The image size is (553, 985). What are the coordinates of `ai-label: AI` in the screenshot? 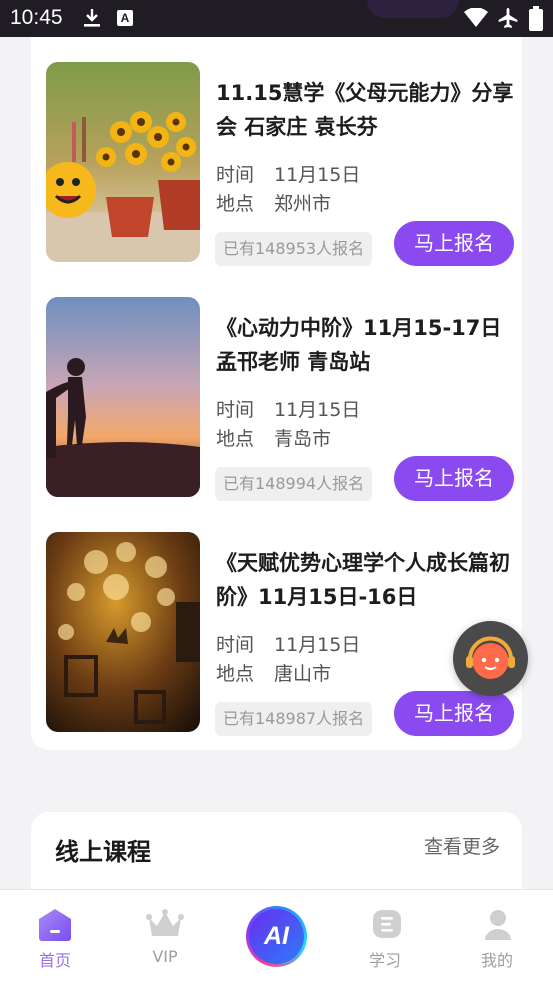 It's located at (276, 936).